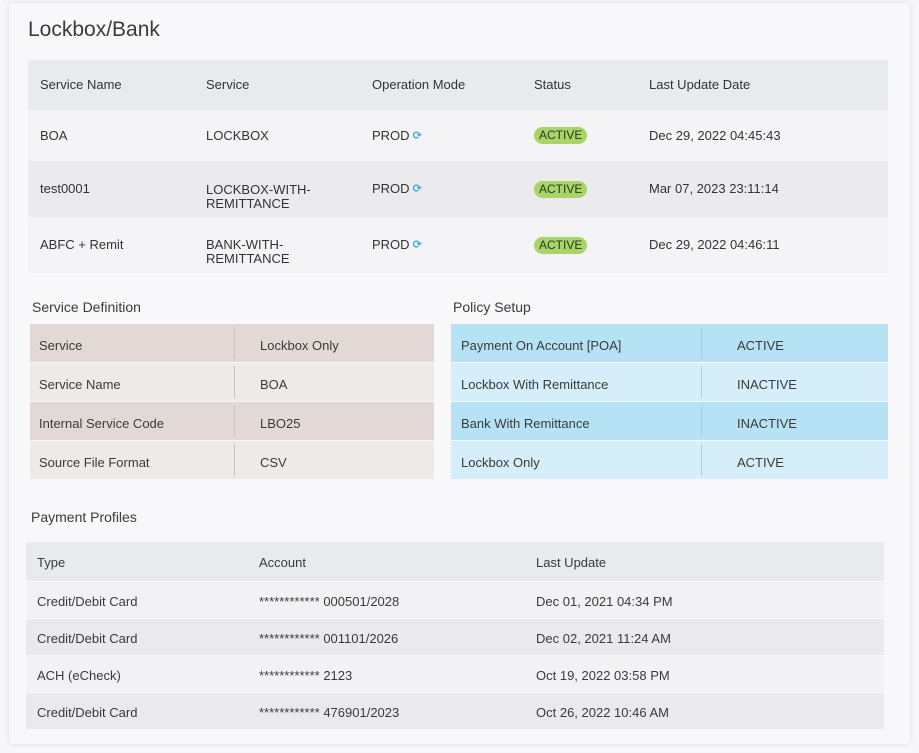  Describe the element at coordinates (492, 307) in the screenshot. I see `policy-setup-title: Policy Setup` at that location.